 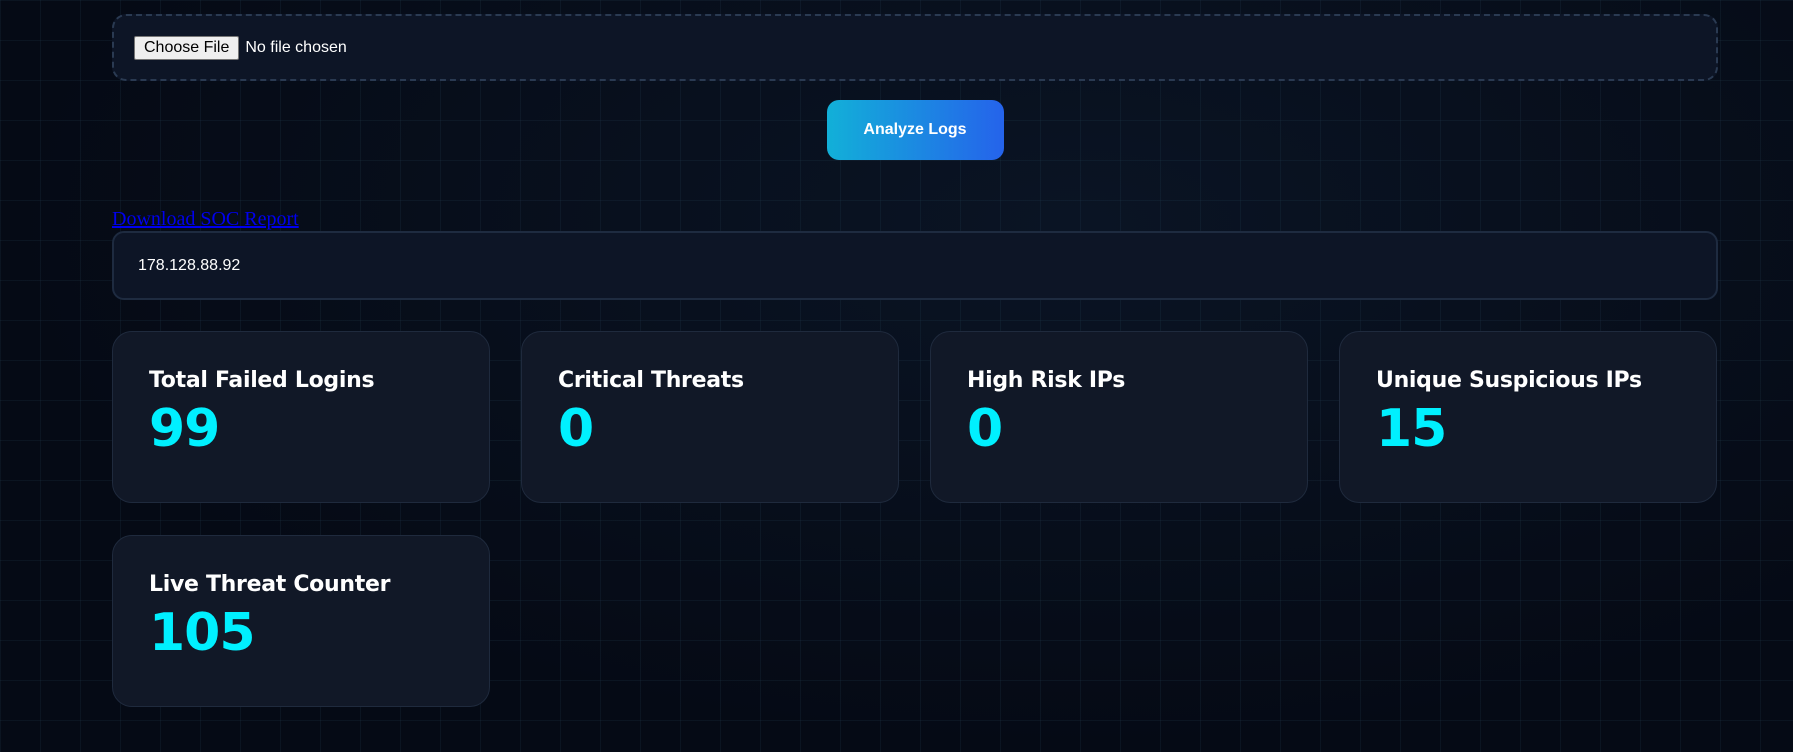 What do you see at coordinates (1411, 429) in the screenshot?
I see `stat-card-value: 15` at bounding box center [1411, 429].